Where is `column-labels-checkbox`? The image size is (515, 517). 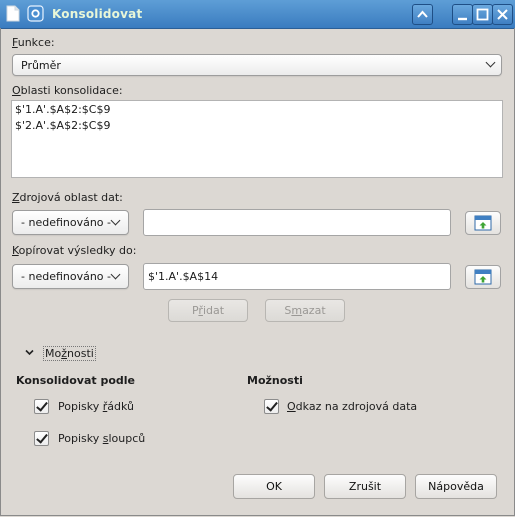 column-labels-checkbox is located at coordinates (41, 438).